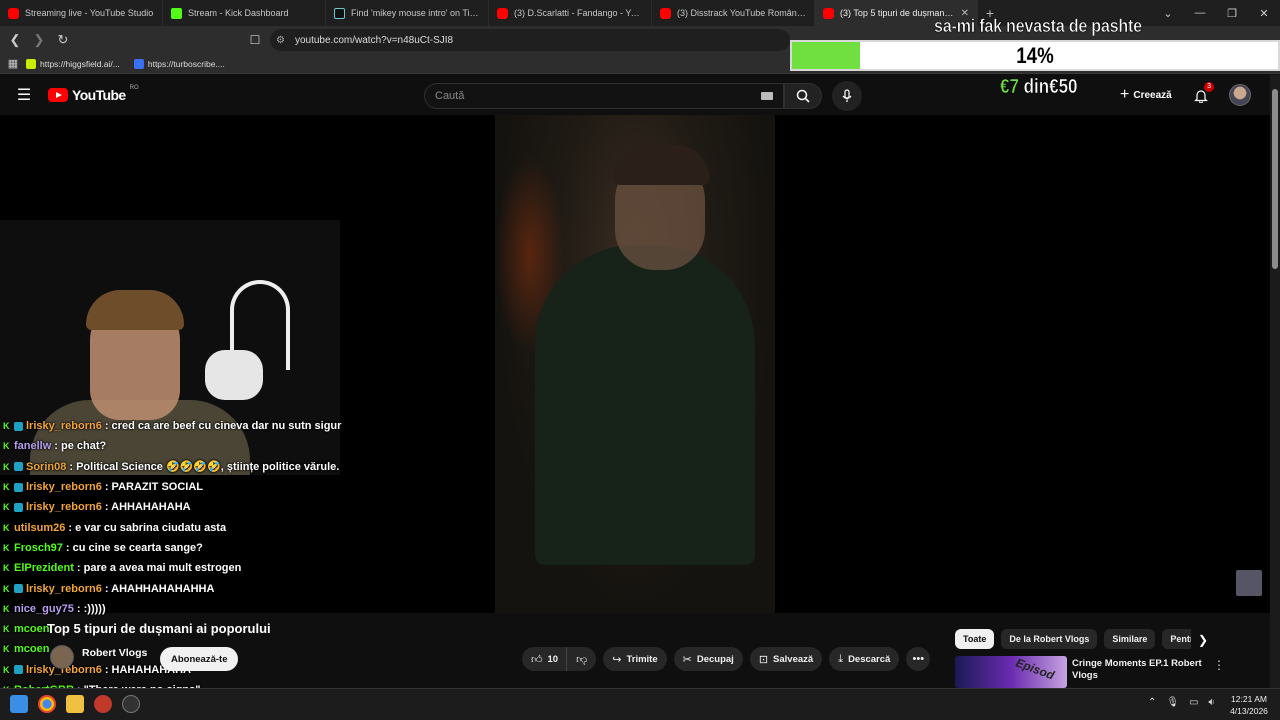 This screenshot has height=720, width=1280. What do you see at coordinates (81, 13) in the screenshot?
I see `browser-tab: Streaming live - YouTube Studio` at bounding box center [81, 13].